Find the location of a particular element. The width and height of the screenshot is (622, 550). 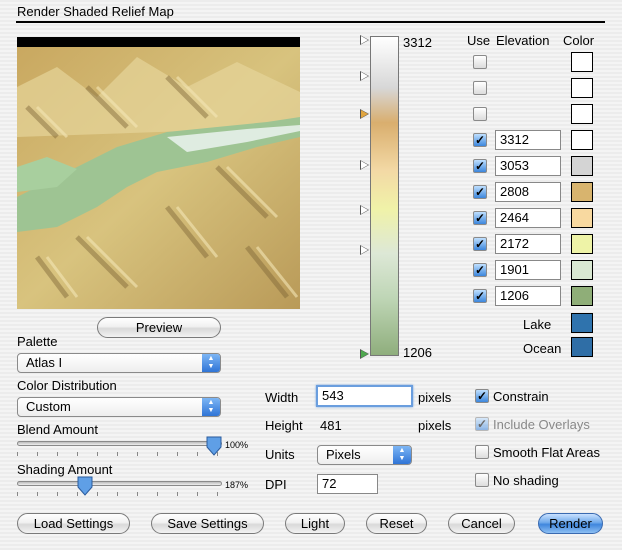

ramp-min-label: 1206 is located at coordinates (417, 352).